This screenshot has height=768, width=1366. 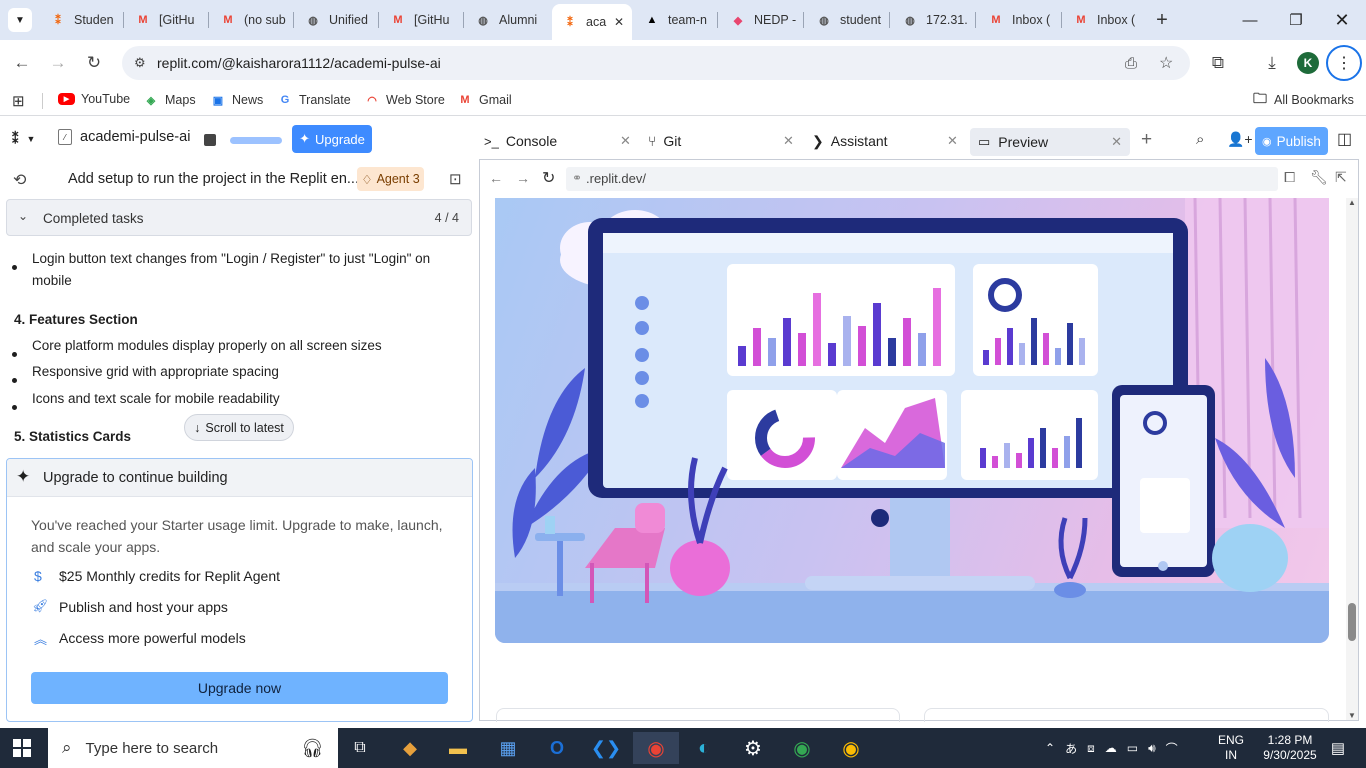 What do you see at coordinates (788, 141) in the screenshot?
I see `close-tab-git: ✕` at bounding box center [788, 141].